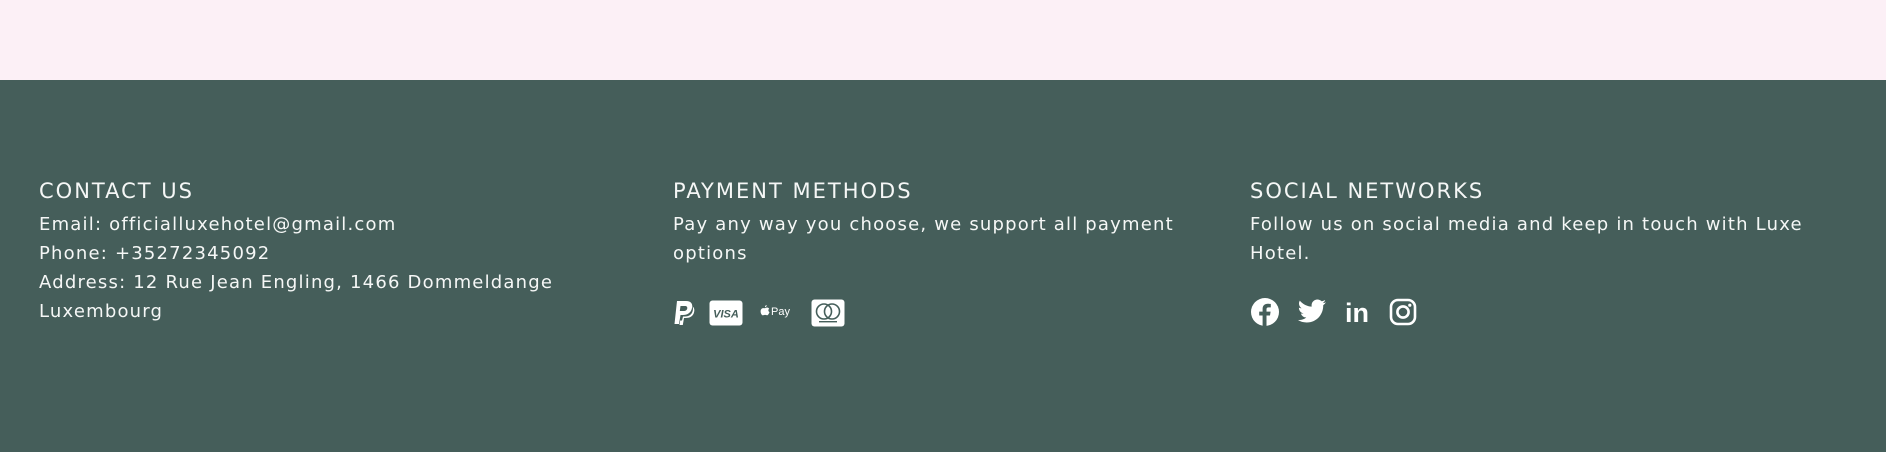  I want to click on contact-address-line2: Luxembourg, so click(101, 311).